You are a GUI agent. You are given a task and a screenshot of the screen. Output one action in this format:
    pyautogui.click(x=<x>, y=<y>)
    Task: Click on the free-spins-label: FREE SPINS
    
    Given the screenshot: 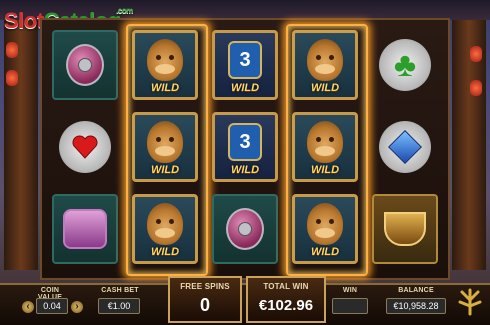 What is the action you would take?
    pyautogui.click(x=205, y=286)
    